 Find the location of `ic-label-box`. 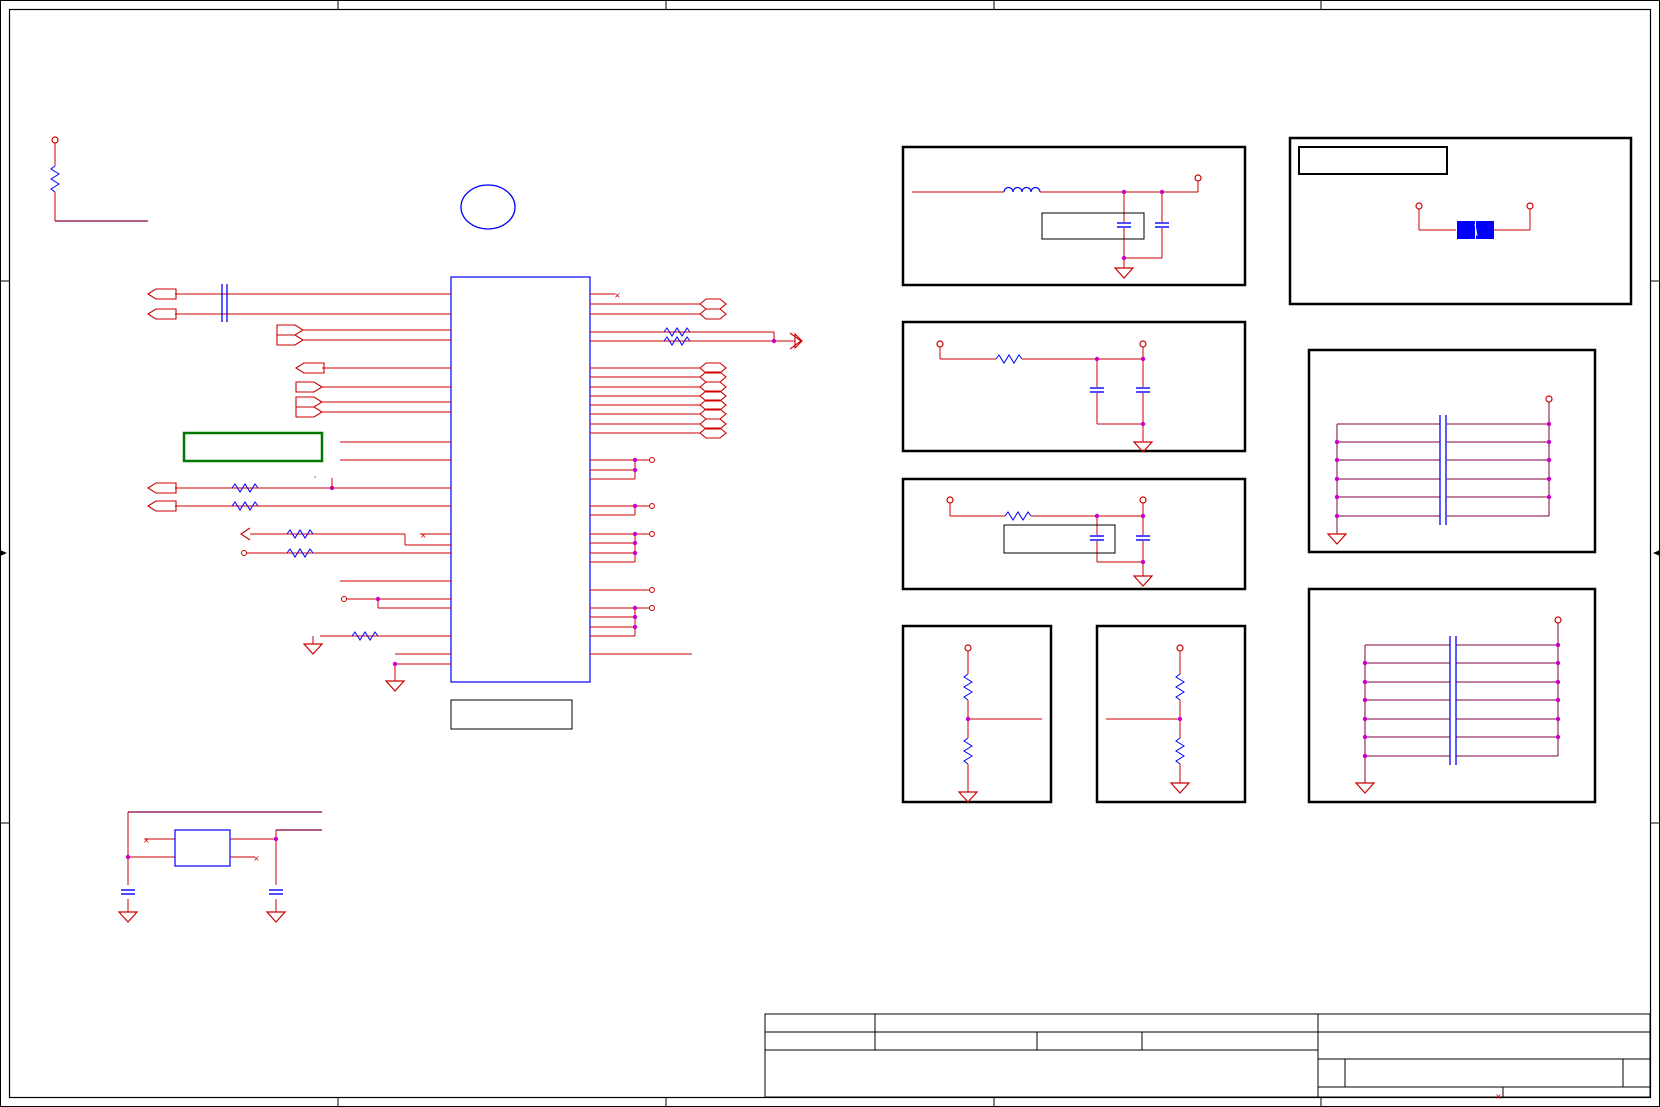

ic-label-box is located at coordinates (511, 714).